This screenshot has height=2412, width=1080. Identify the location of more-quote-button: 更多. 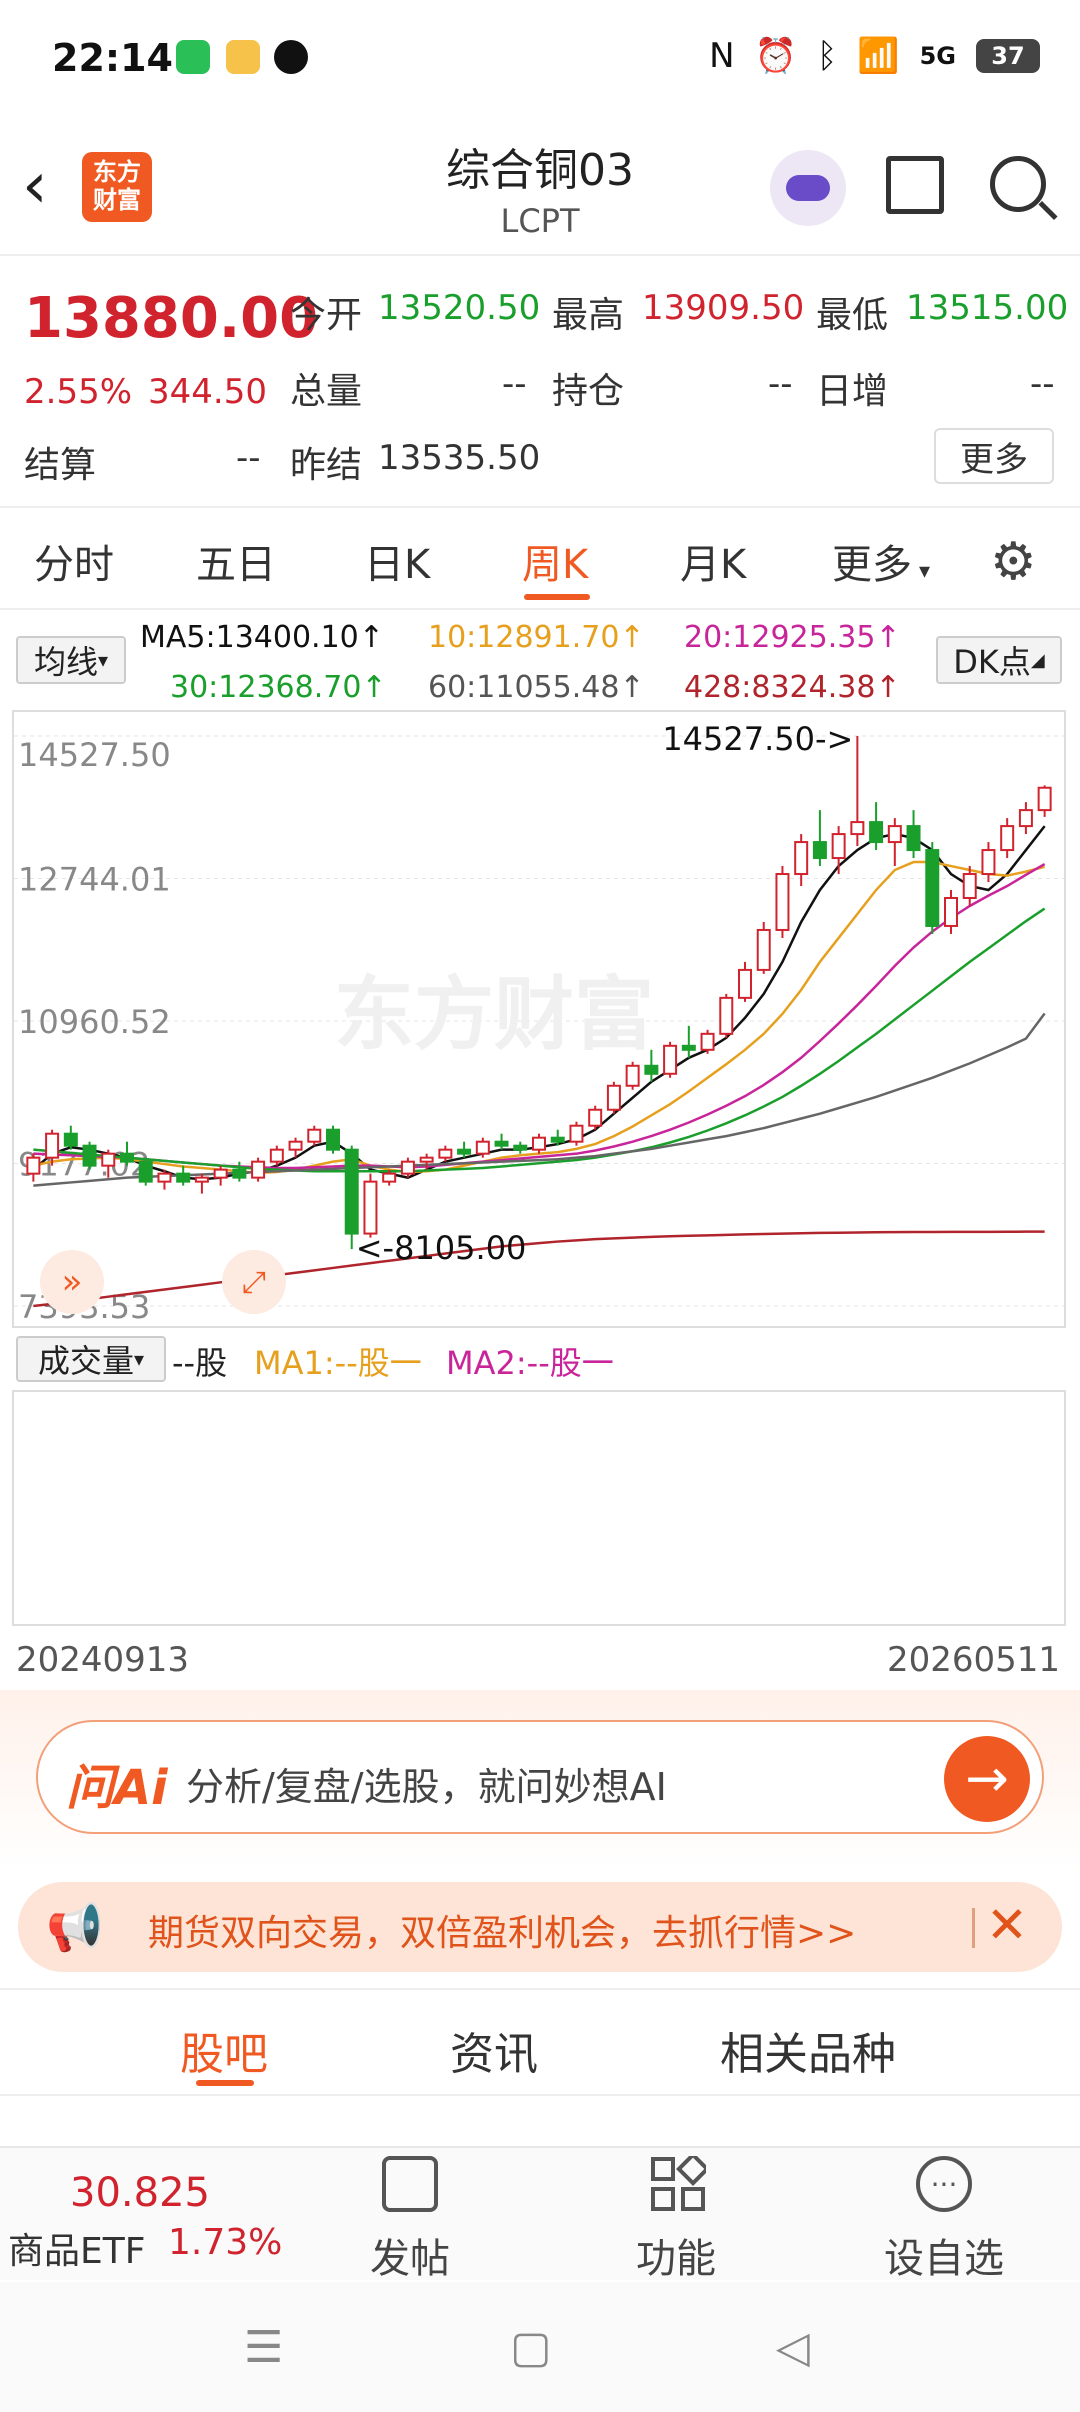
(994, 456).